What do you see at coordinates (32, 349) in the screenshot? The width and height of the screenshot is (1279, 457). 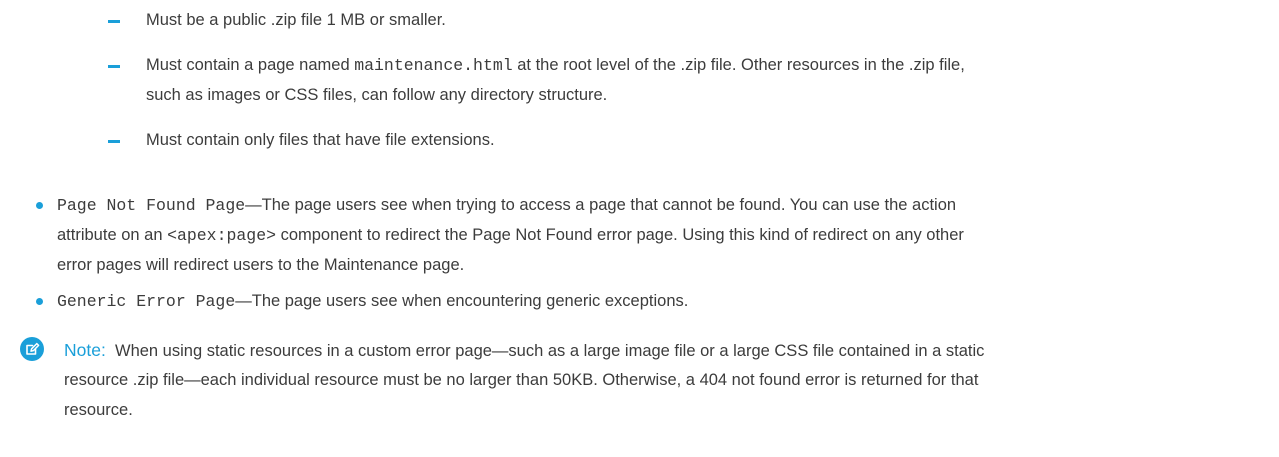 I see `note-edit-icon` at bounding box center [32, 349].